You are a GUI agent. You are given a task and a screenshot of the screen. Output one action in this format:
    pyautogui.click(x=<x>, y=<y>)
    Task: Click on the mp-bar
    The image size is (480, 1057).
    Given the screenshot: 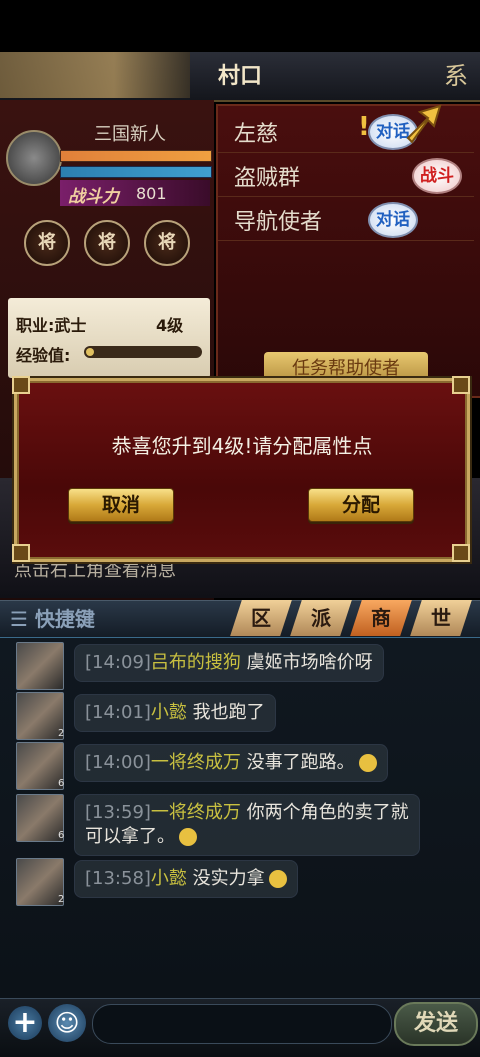 What is the action you would take?
    pyautogui.click(x=136, y=172)
    